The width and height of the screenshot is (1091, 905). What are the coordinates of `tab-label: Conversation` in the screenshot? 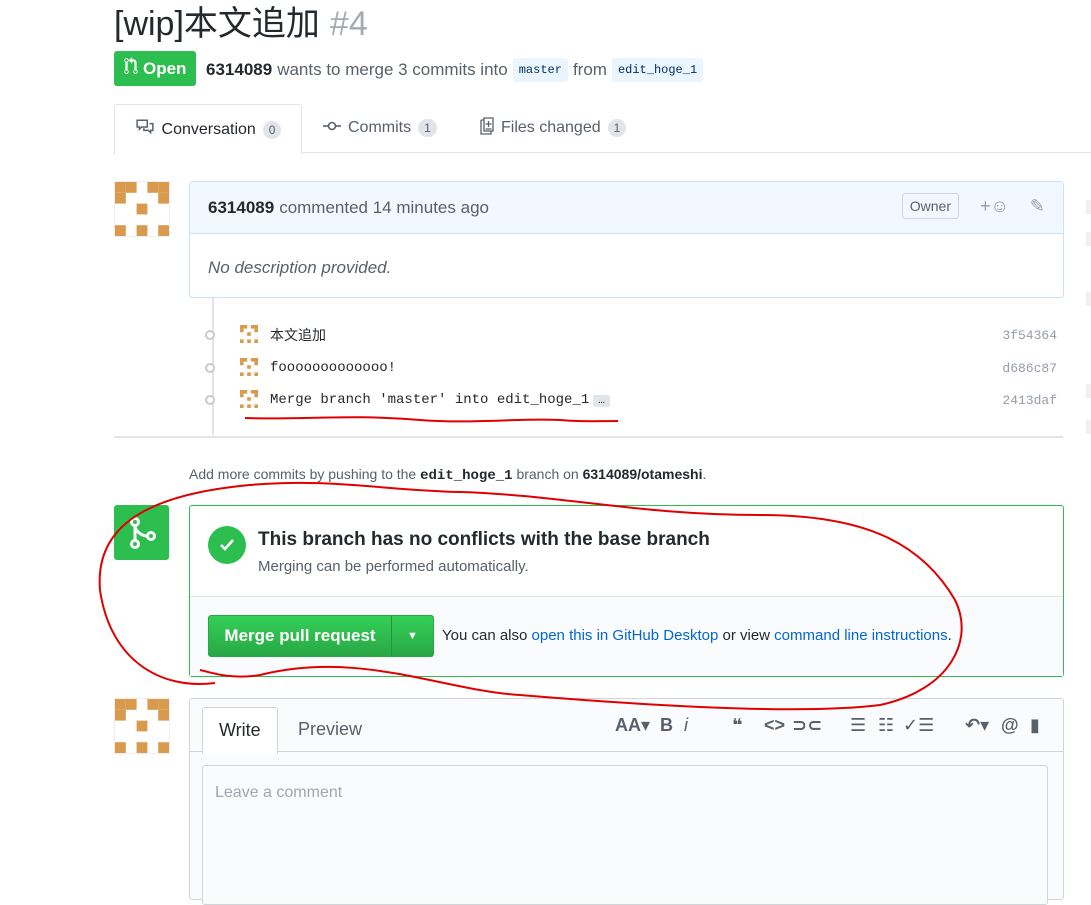 It's located at (208, 129).